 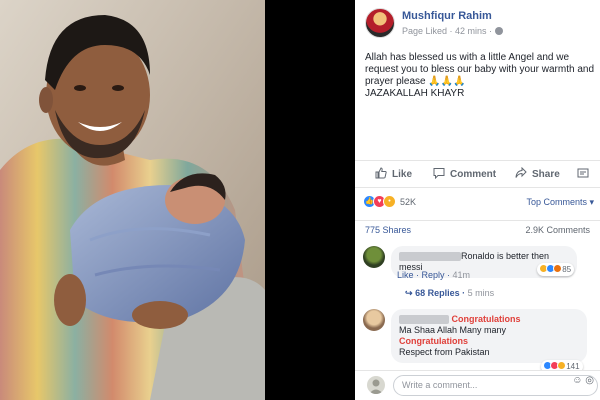 What do you see at coordinates (415, 93) in the screenshot?
I see `post-text-line: JAZAKALLAH KHAYR` at bounding box center [415, 93].